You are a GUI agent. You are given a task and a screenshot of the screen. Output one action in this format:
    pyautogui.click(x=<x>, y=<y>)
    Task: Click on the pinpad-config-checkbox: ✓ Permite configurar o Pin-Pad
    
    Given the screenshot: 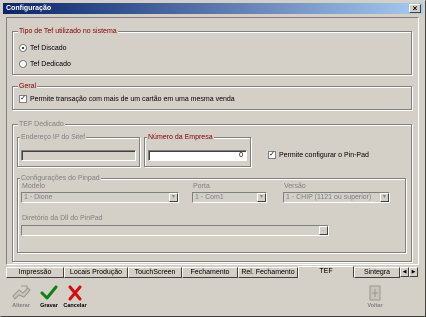 What is the action you would take?
    pyautogui.click(x=318, y=155)
    